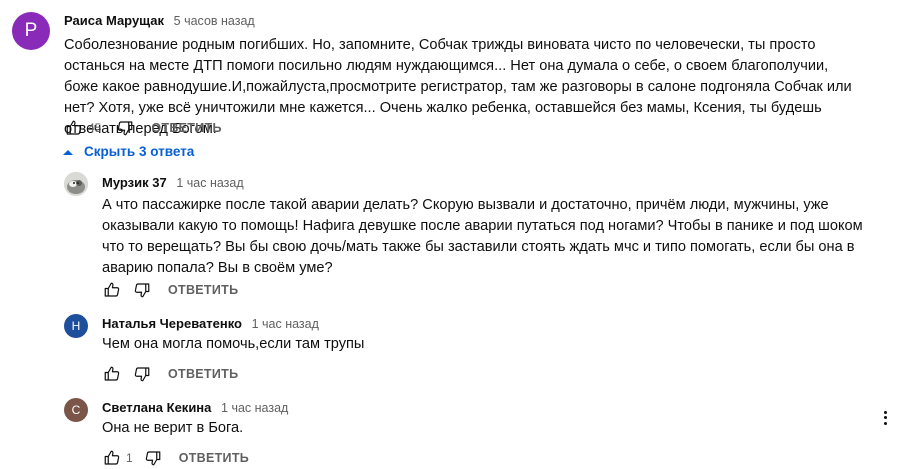 The width and height of the screenshot is (900, 469). What do you see at coordinates (76, 410) in the screenshot?
I see `avatar: С` at bounding box center [76, 410].